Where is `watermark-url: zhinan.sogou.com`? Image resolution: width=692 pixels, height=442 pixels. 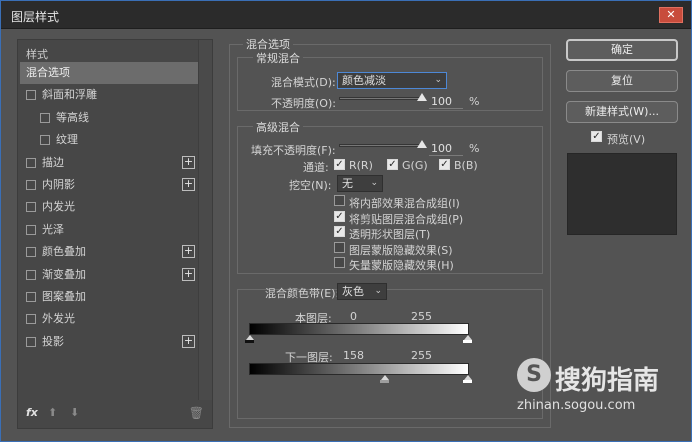
watermark-url: zhinan.sogou.com is located at coordinates (576, 405).